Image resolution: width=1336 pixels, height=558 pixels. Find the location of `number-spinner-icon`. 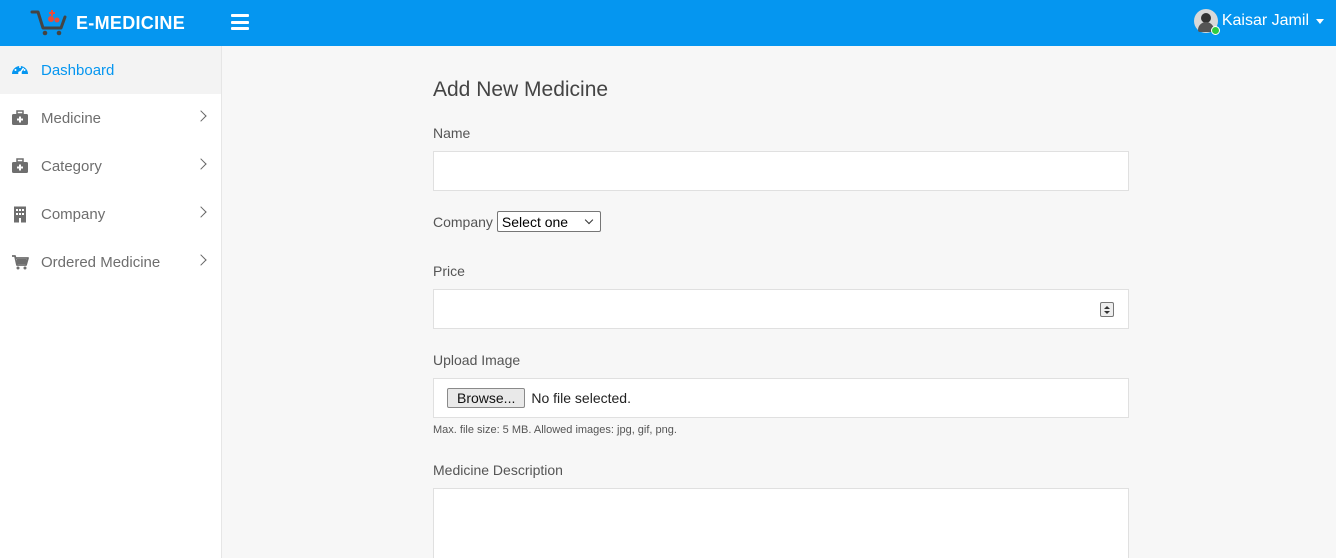

number-spinner-icon is located at coordinates (1107, 309).